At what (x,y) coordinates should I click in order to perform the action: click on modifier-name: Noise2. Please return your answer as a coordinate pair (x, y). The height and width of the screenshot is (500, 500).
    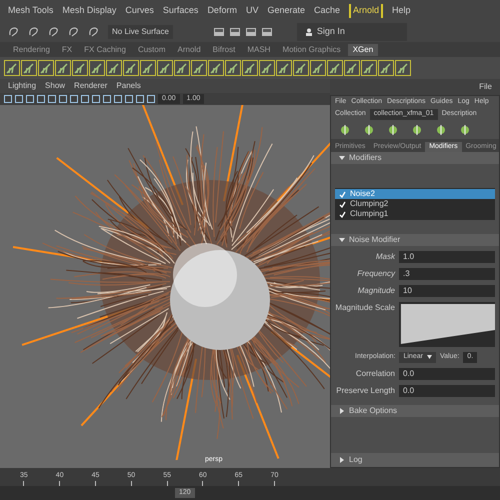
    Looking at the image, I should click on (362, 194).